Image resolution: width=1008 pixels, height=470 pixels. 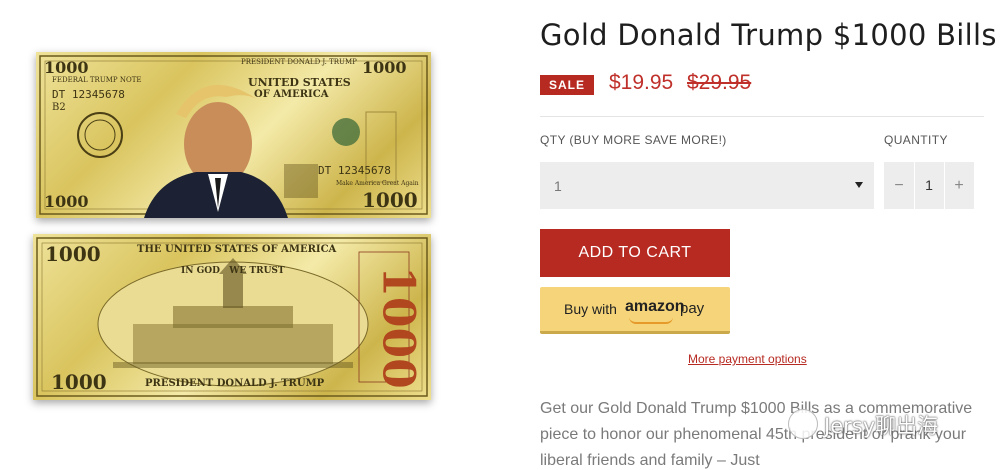 What do you see at coordinates (66, 67) in the screenshot?
I see `front-corner-denom: 1000` at bounding box center [66, 67].